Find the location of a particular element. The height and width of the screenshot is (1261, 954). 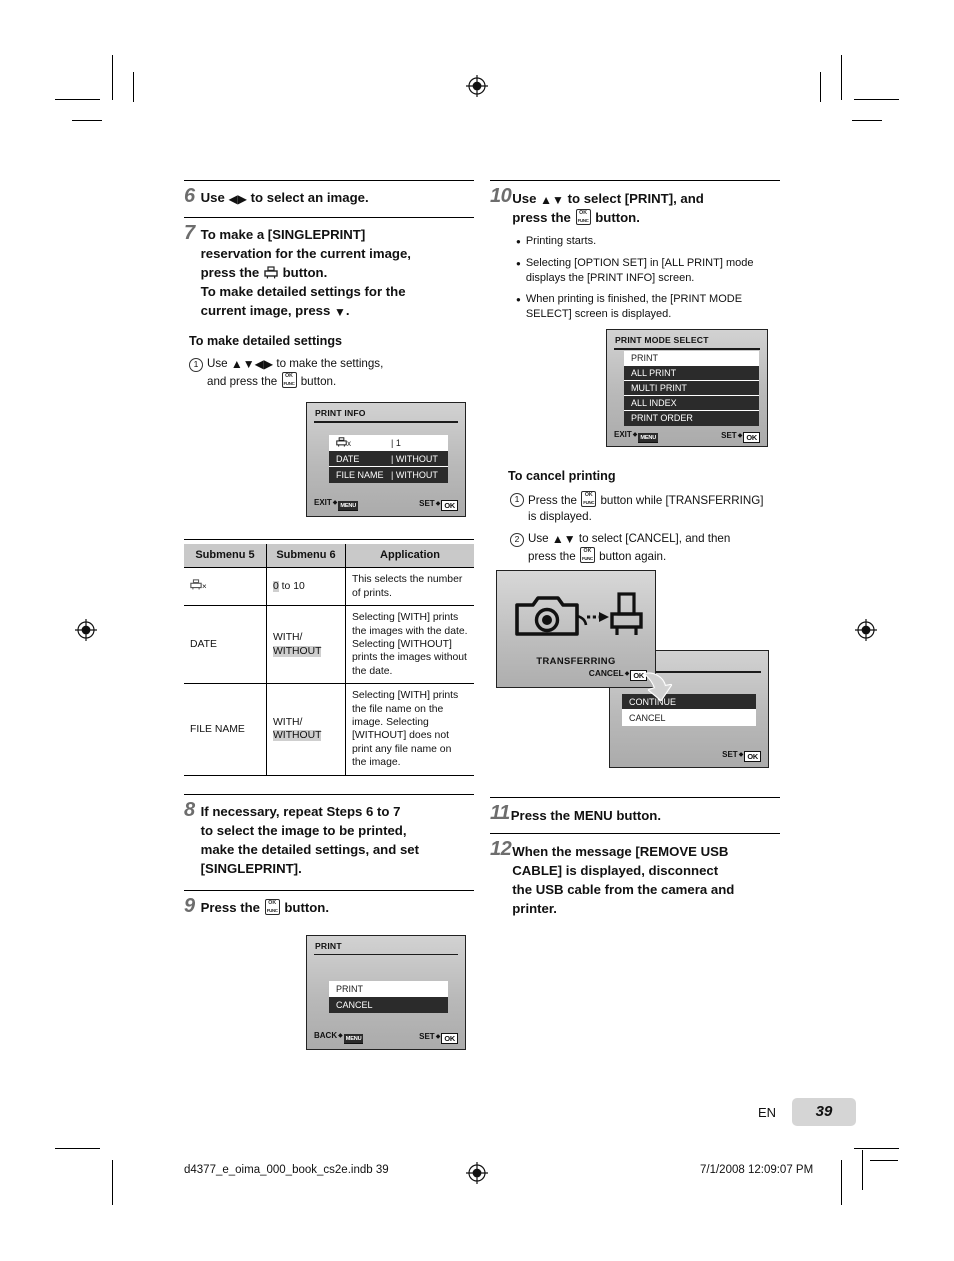

list-item: FILE NAME | WITHOUT is located at coordinates (388, 475).